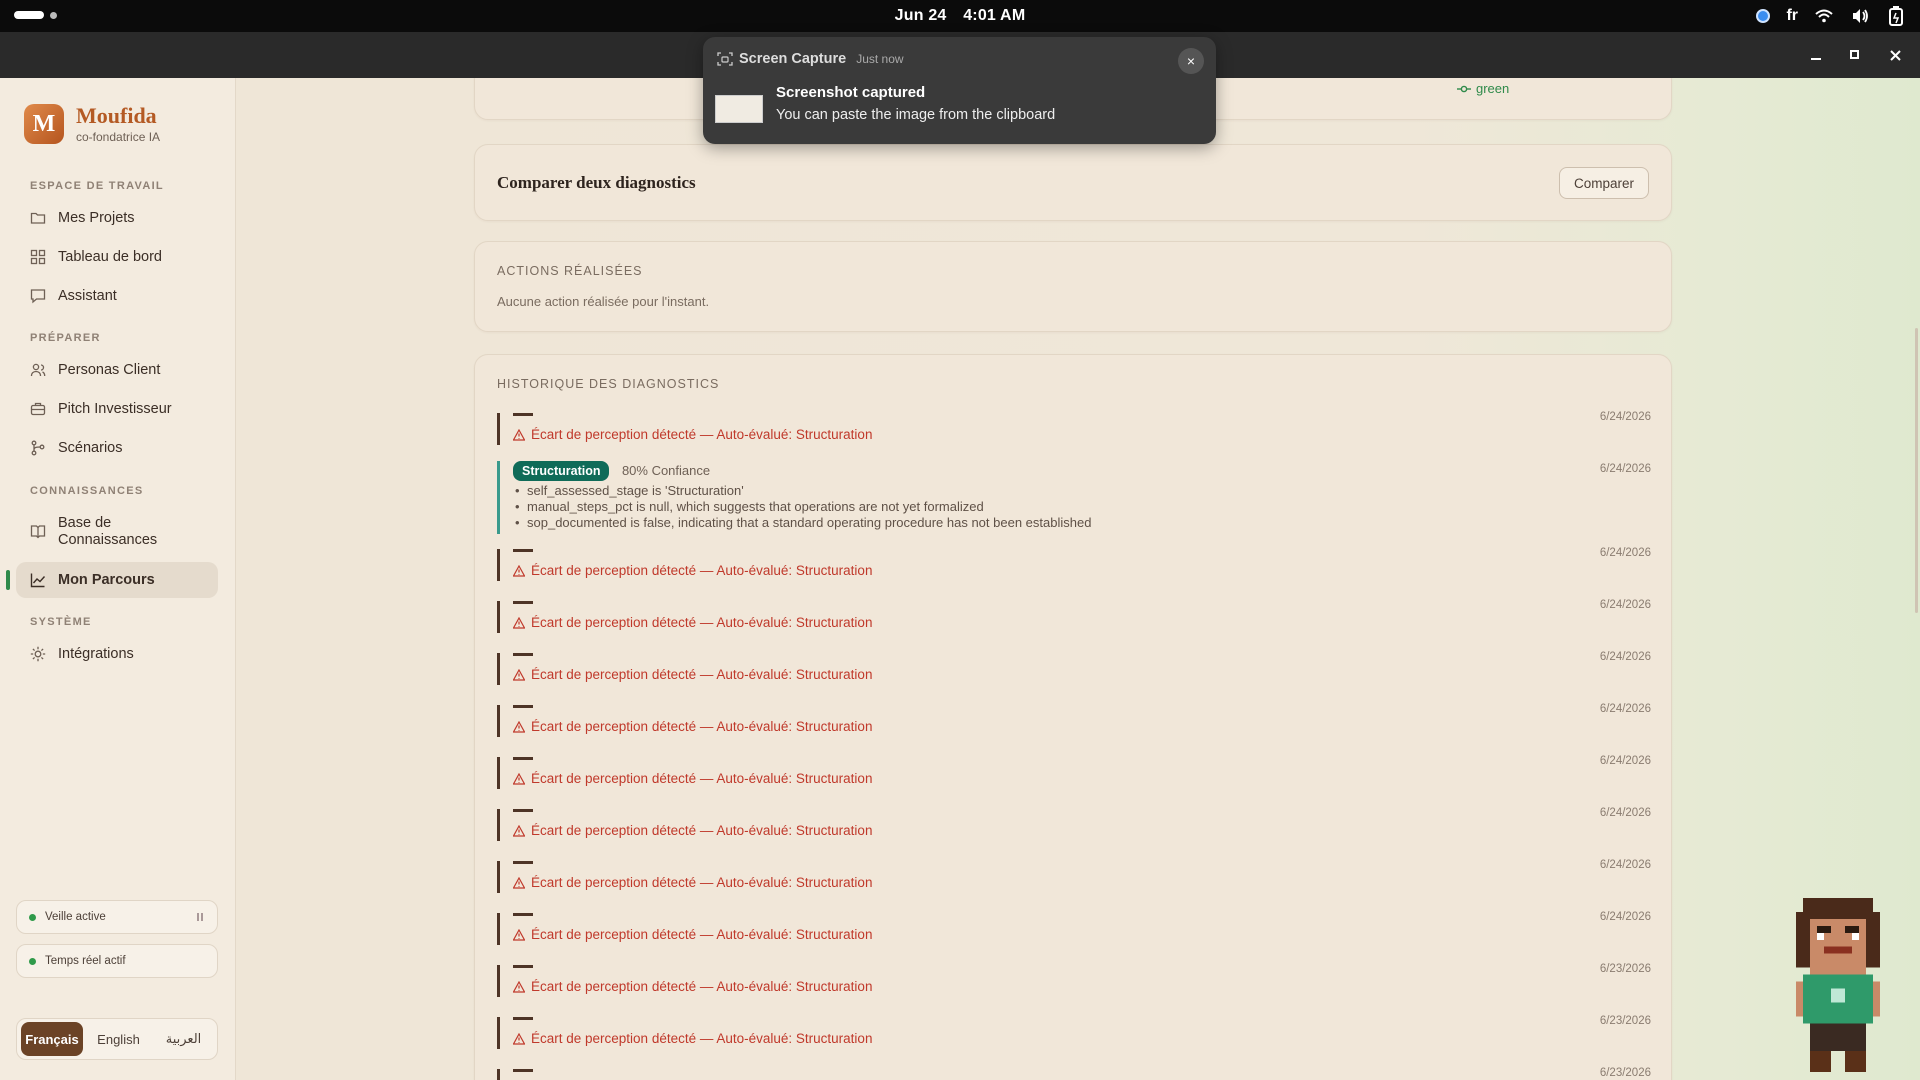 The width and height of the screenshot is (1920, 1080). I want to click on actions-empty-text: Aucune action réalisée pour l'instant., so click(603, 301).